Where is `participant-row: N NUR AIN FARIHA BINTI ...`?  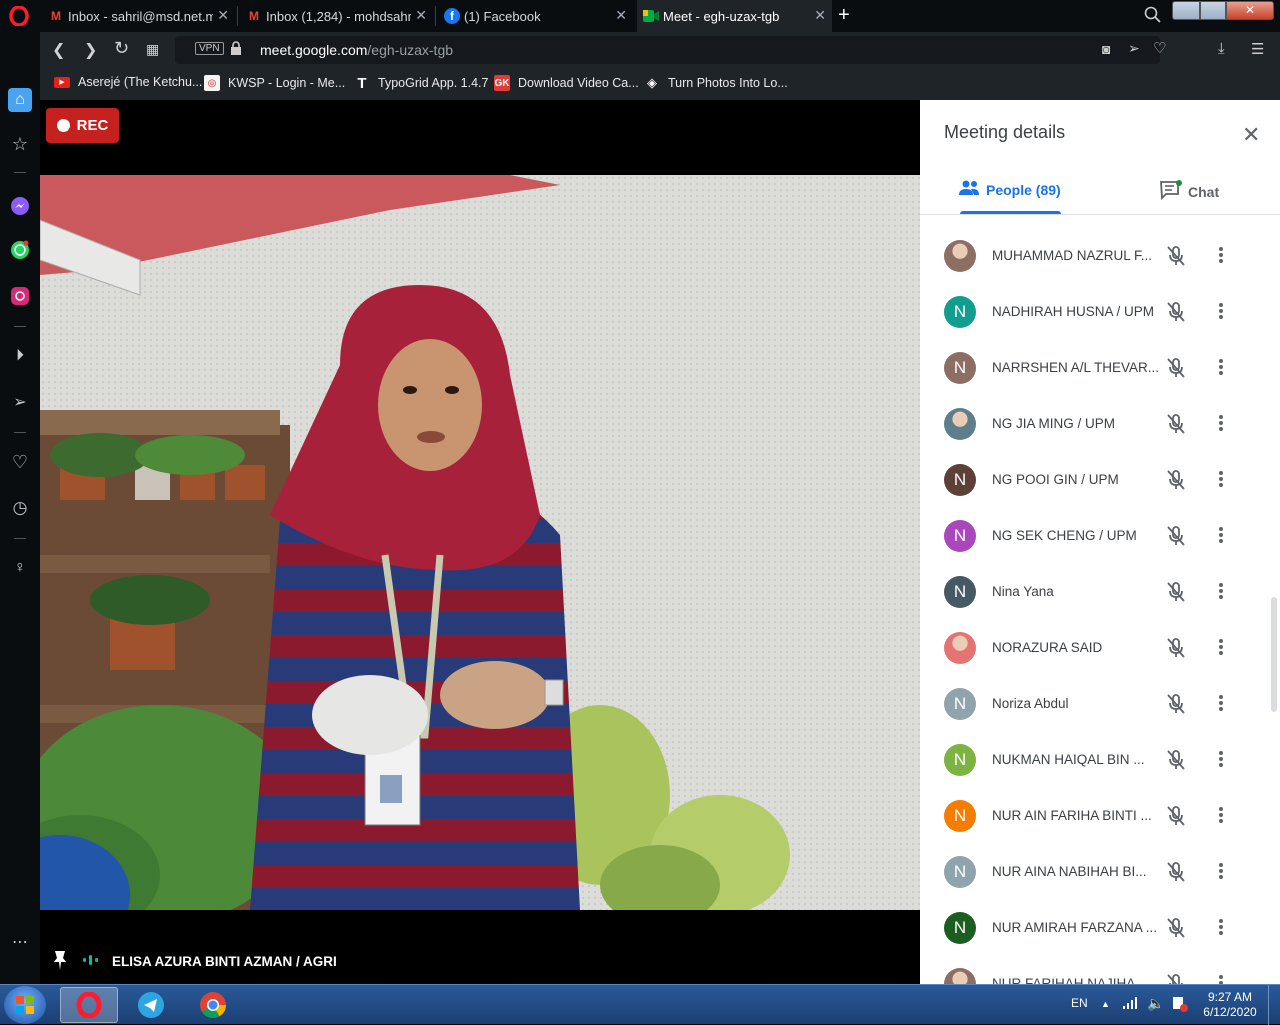
participant-row: N NUR AIN FARIHA BINTI ... is located at coordinates (1090, 828).